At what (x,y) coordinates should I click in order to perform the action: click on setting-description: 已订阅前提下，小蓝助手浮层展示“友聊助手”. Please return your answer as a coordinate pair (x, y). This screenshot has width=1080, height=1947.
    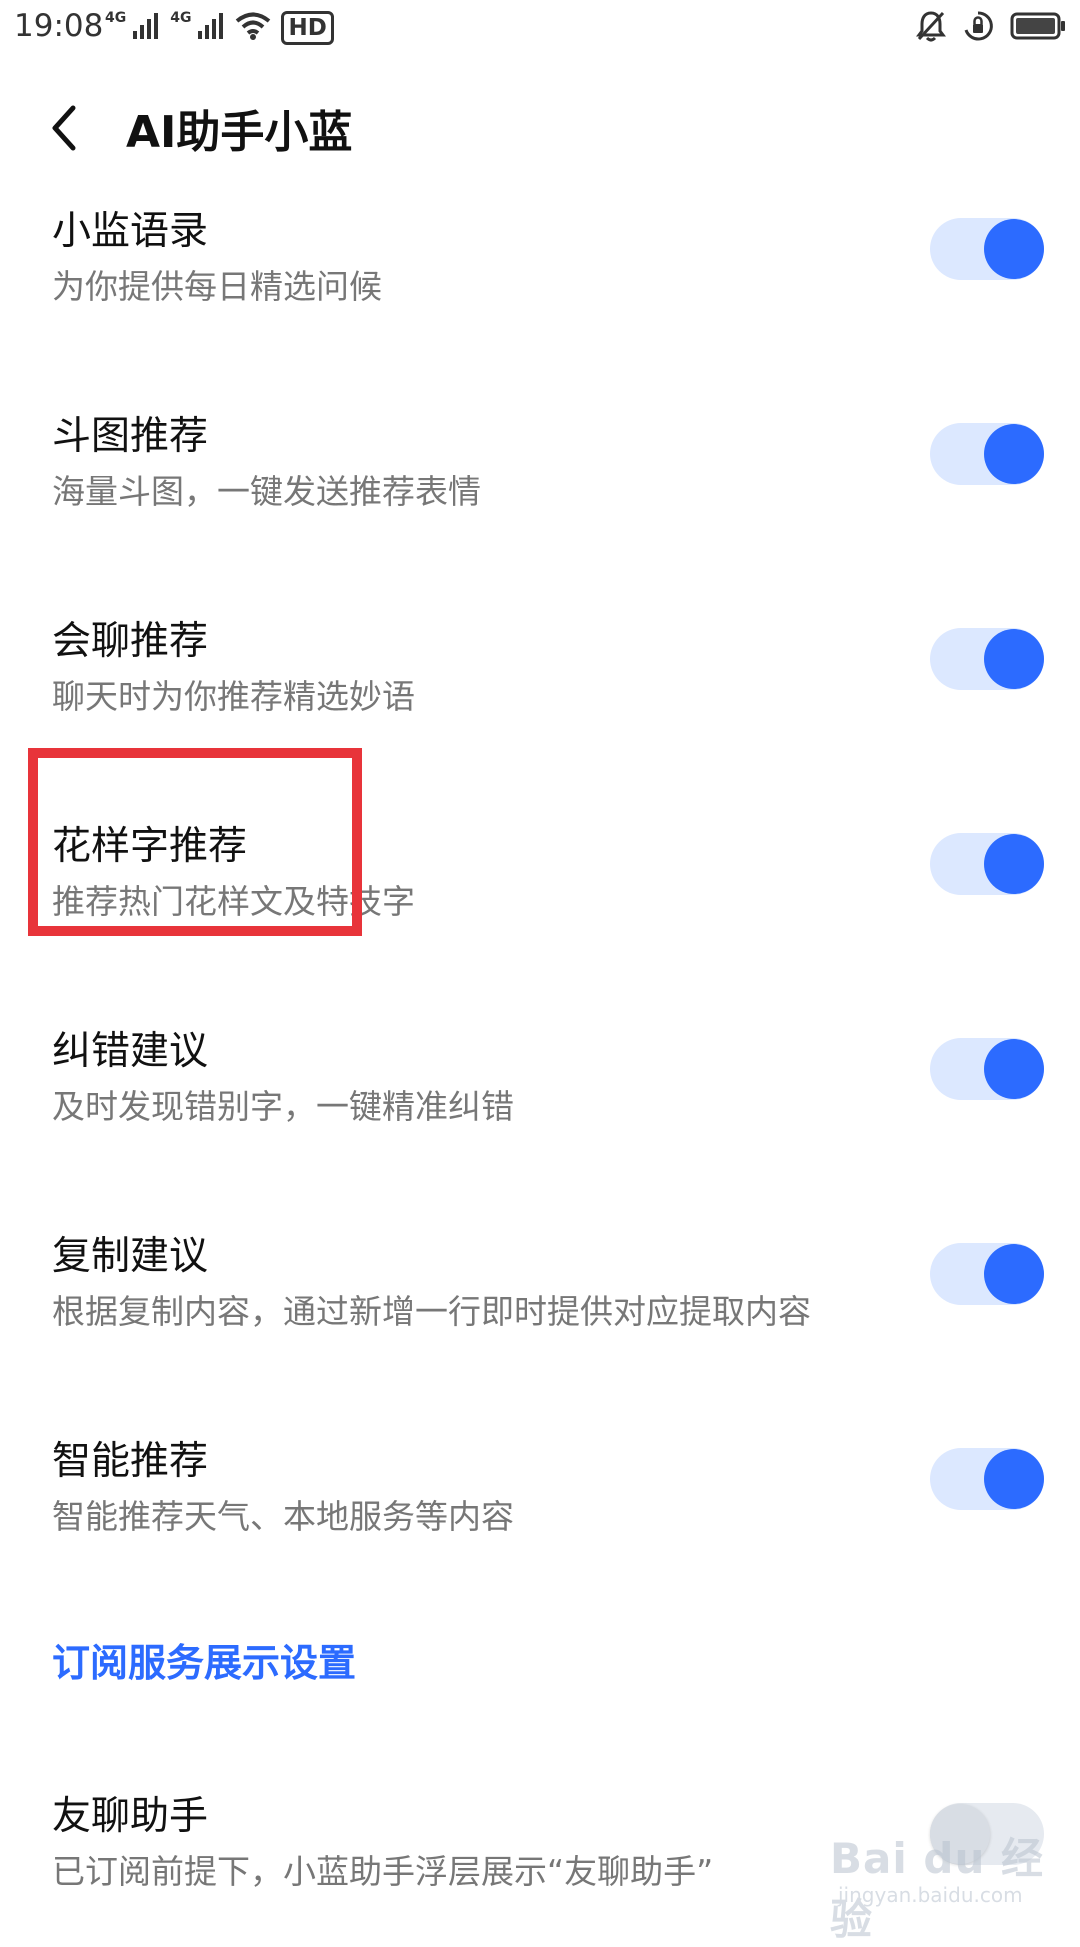
    Looking at the image, I should click on (383, 1871).